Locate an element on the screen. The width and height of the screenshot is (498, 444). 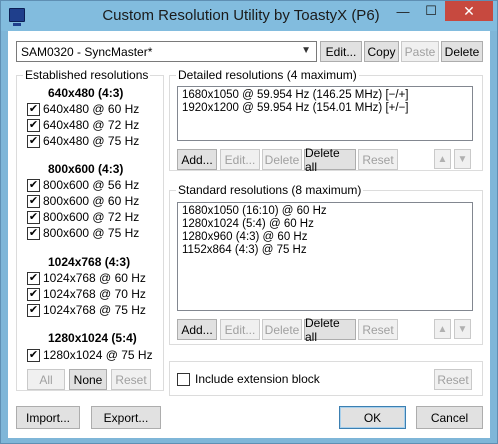
list-item: 1280x1024 (5:4) @ 60 Hz is located at coordinates (325, 224).